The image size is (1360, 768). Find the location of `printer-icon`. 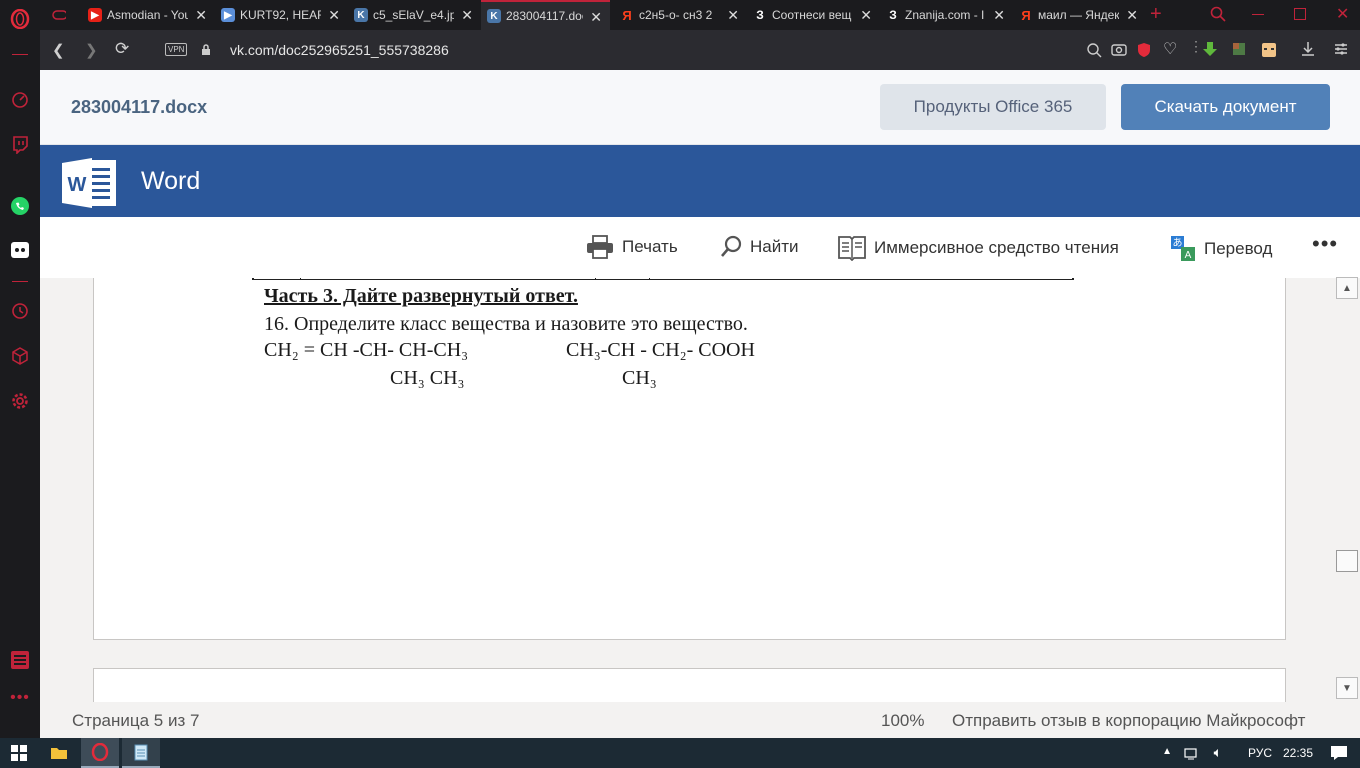

printer-icon is located at coordinates (600, 247).